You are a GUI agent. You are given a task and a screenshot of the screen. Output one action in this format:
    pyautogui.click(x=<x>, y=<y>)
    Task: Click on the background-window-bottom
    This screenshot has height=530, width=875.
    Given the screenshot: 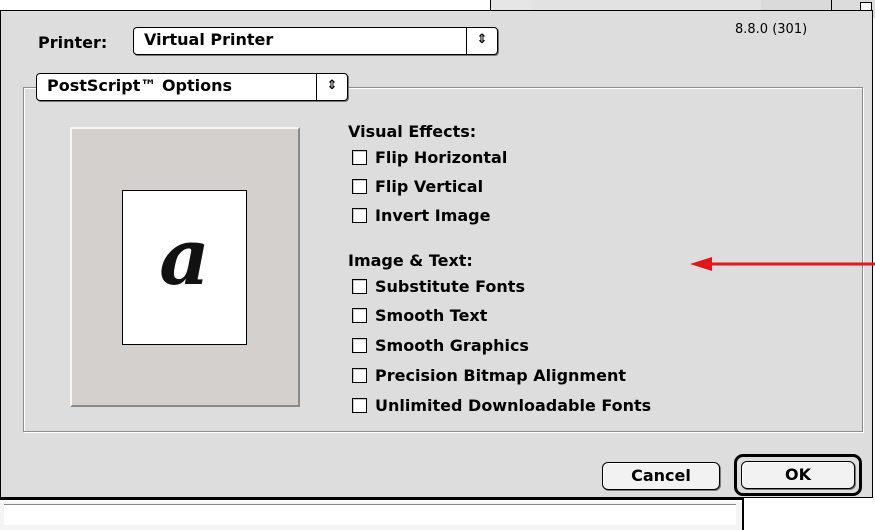 What is the action you would take?
    pyautogui.click(x=372, y=514)
    